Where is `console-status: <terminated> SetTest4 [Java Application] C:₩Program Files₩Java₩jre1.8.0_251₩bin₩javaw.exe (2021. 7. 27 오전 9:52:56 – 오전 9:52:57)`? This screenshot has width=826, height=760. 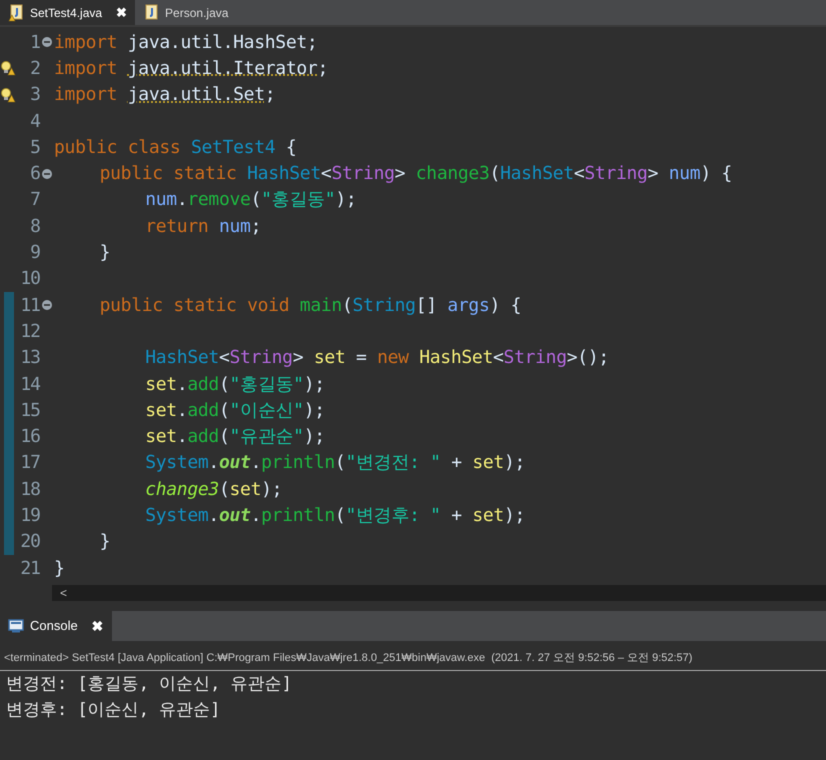 console-status: <terminated> SetTest4 [Java Application] C:₩Program Files₩Java₩jre1.8.0_251₩bin₩javaw.exe (2021. 7. 27 오전 9:52:56 – 오전 9:52:57) is located at coordinates (348, 658).